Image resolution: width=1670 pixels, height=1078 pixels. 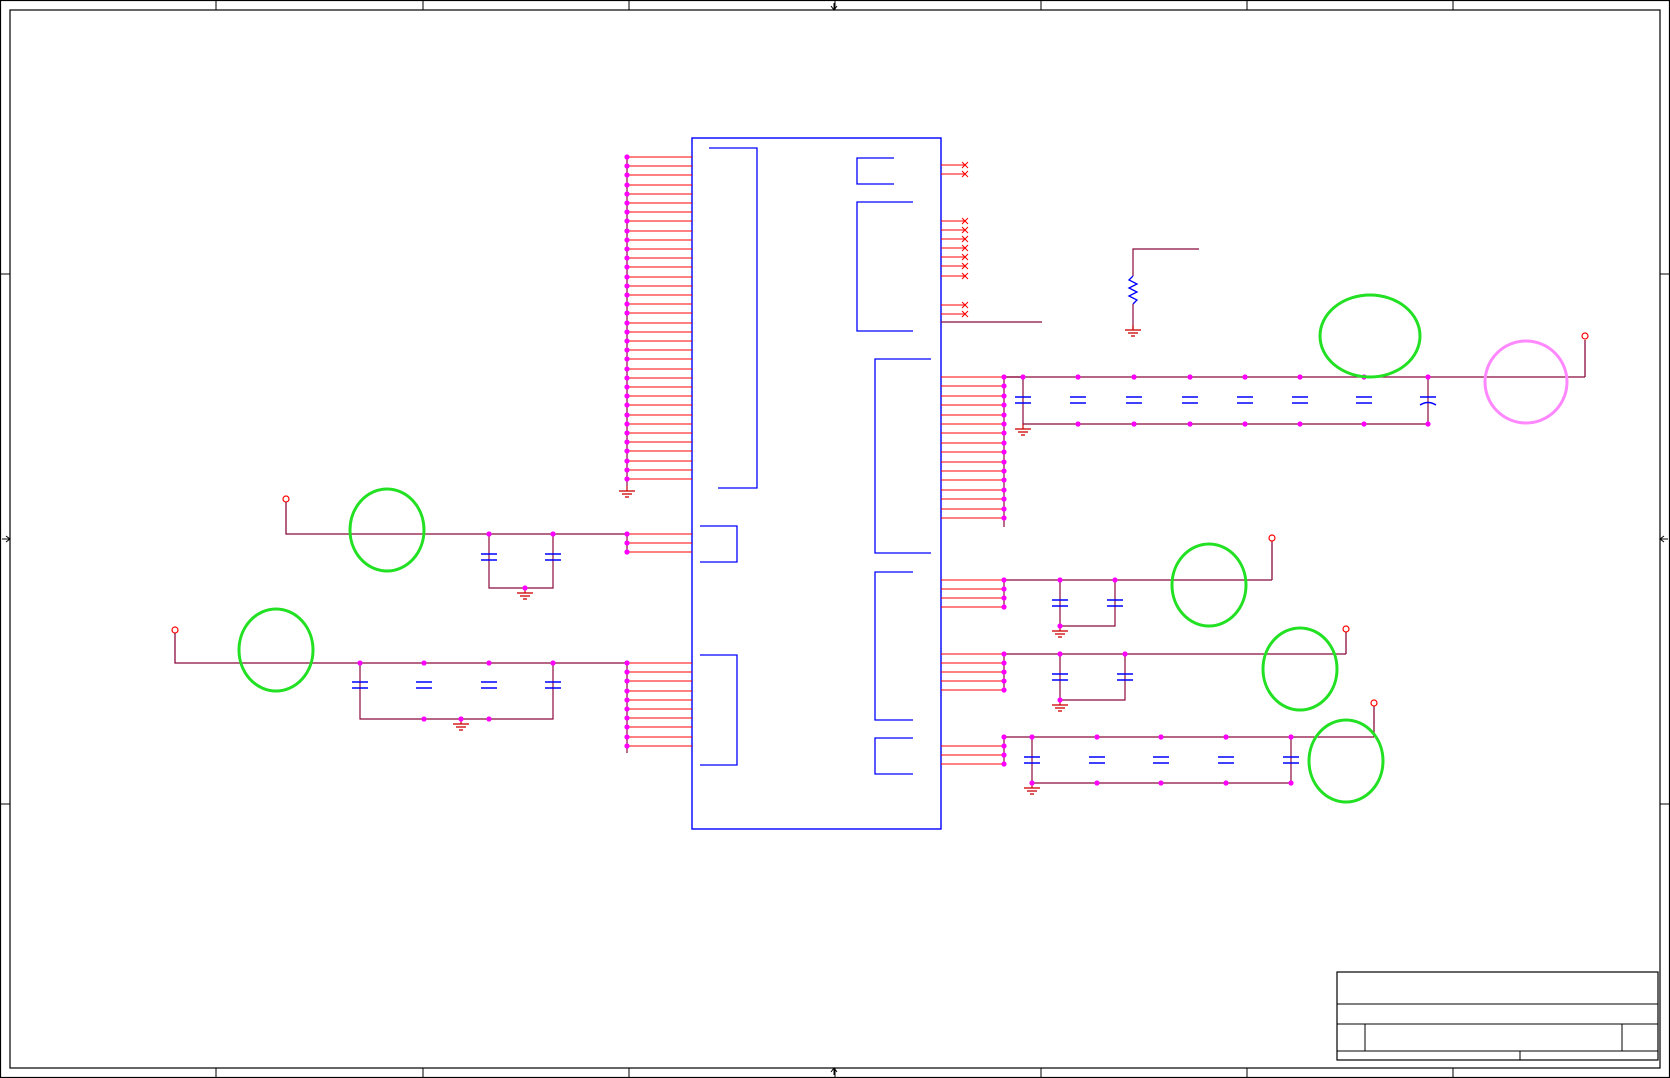 What do you see at coordinates (719, 710) in the screenshot?
I see `pin-group-bracket-left-vdd2` at bounding box center [719, 710].